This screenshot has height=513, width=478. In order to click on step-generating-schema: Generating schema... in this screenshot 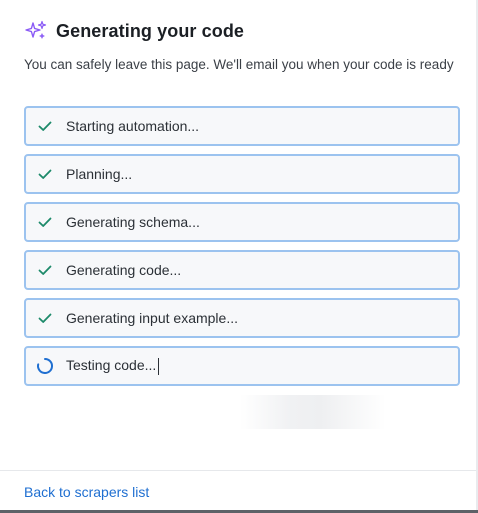, I will do `click(242, 222)`.